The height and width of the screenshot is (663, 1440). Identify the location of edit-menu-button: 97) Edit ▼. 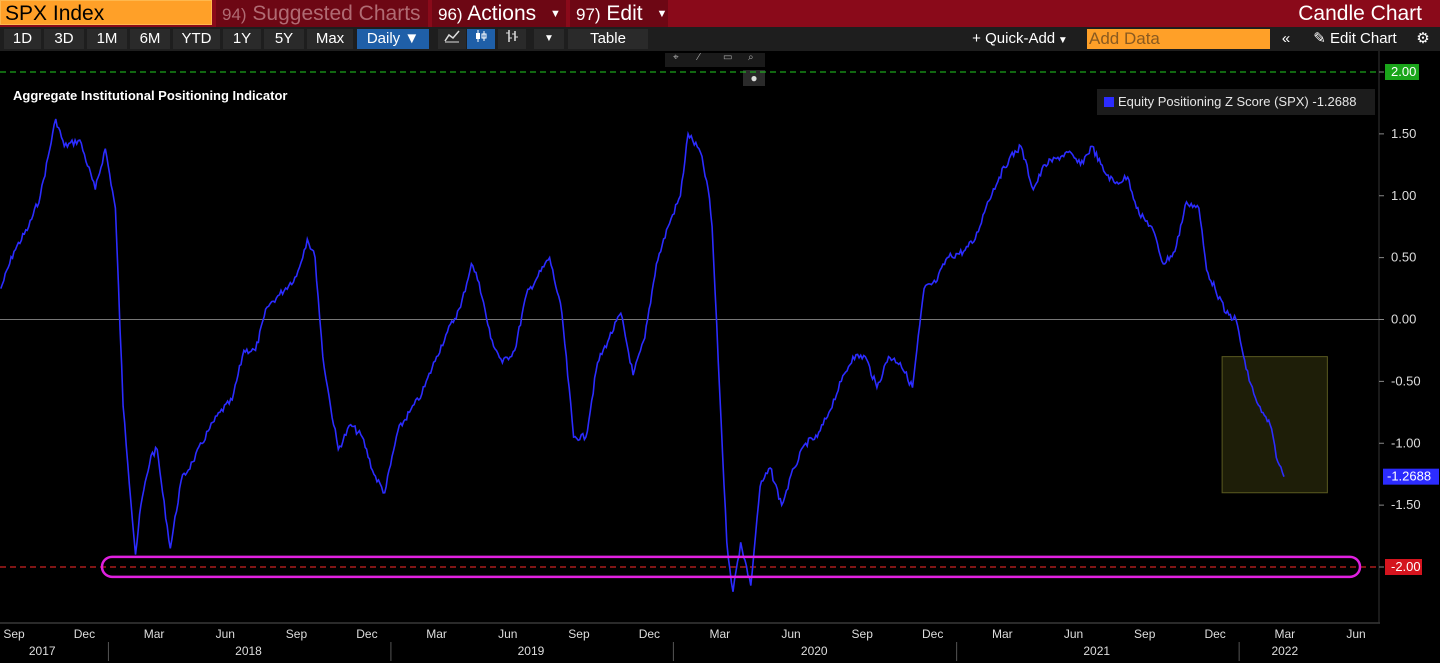
(619, 13).